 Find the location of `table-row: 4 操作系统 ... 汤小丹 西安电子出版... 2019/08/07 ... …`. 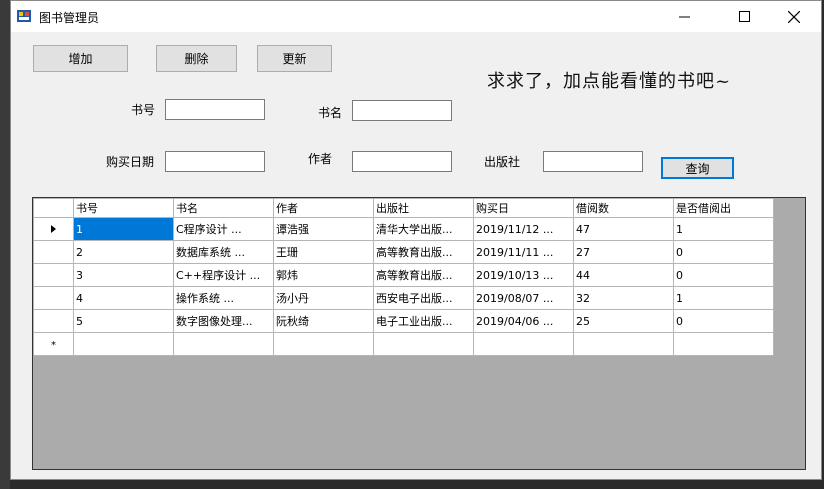

table-row: 4 操作系统 ... 汤小丹 西安电子出版... 2019/08/07 ... … is located at coordinates (403, 298).